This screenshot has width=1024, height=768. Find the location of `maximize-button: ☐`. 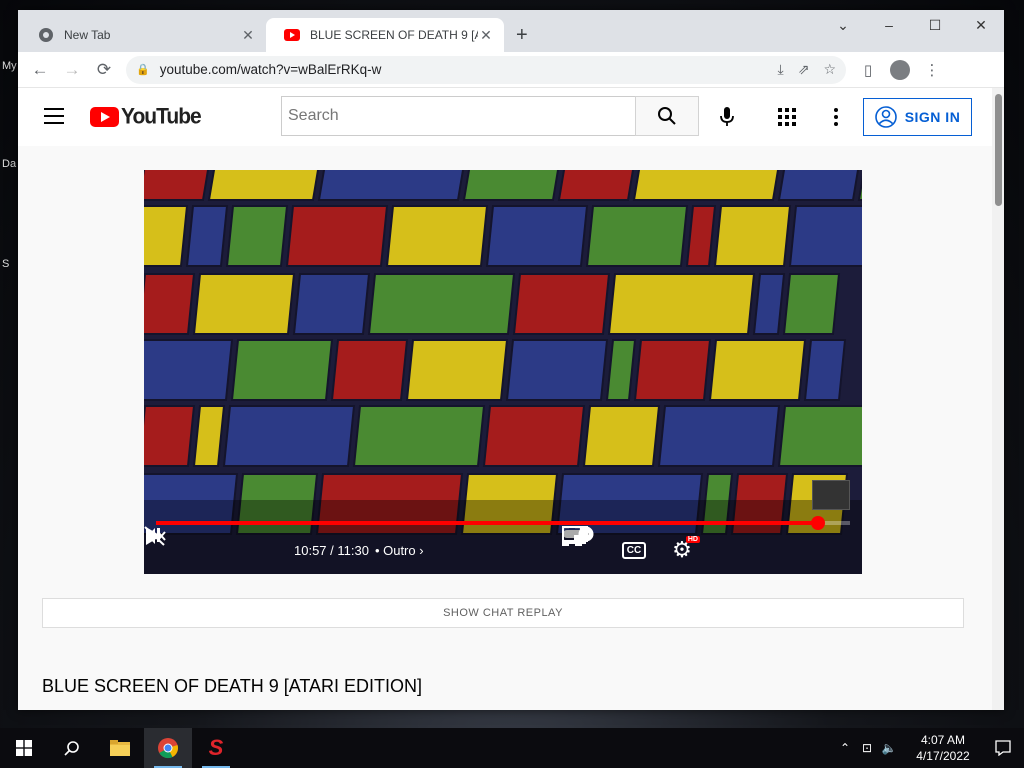

maximize-button: ☐ is located at coordinates (935, 25).